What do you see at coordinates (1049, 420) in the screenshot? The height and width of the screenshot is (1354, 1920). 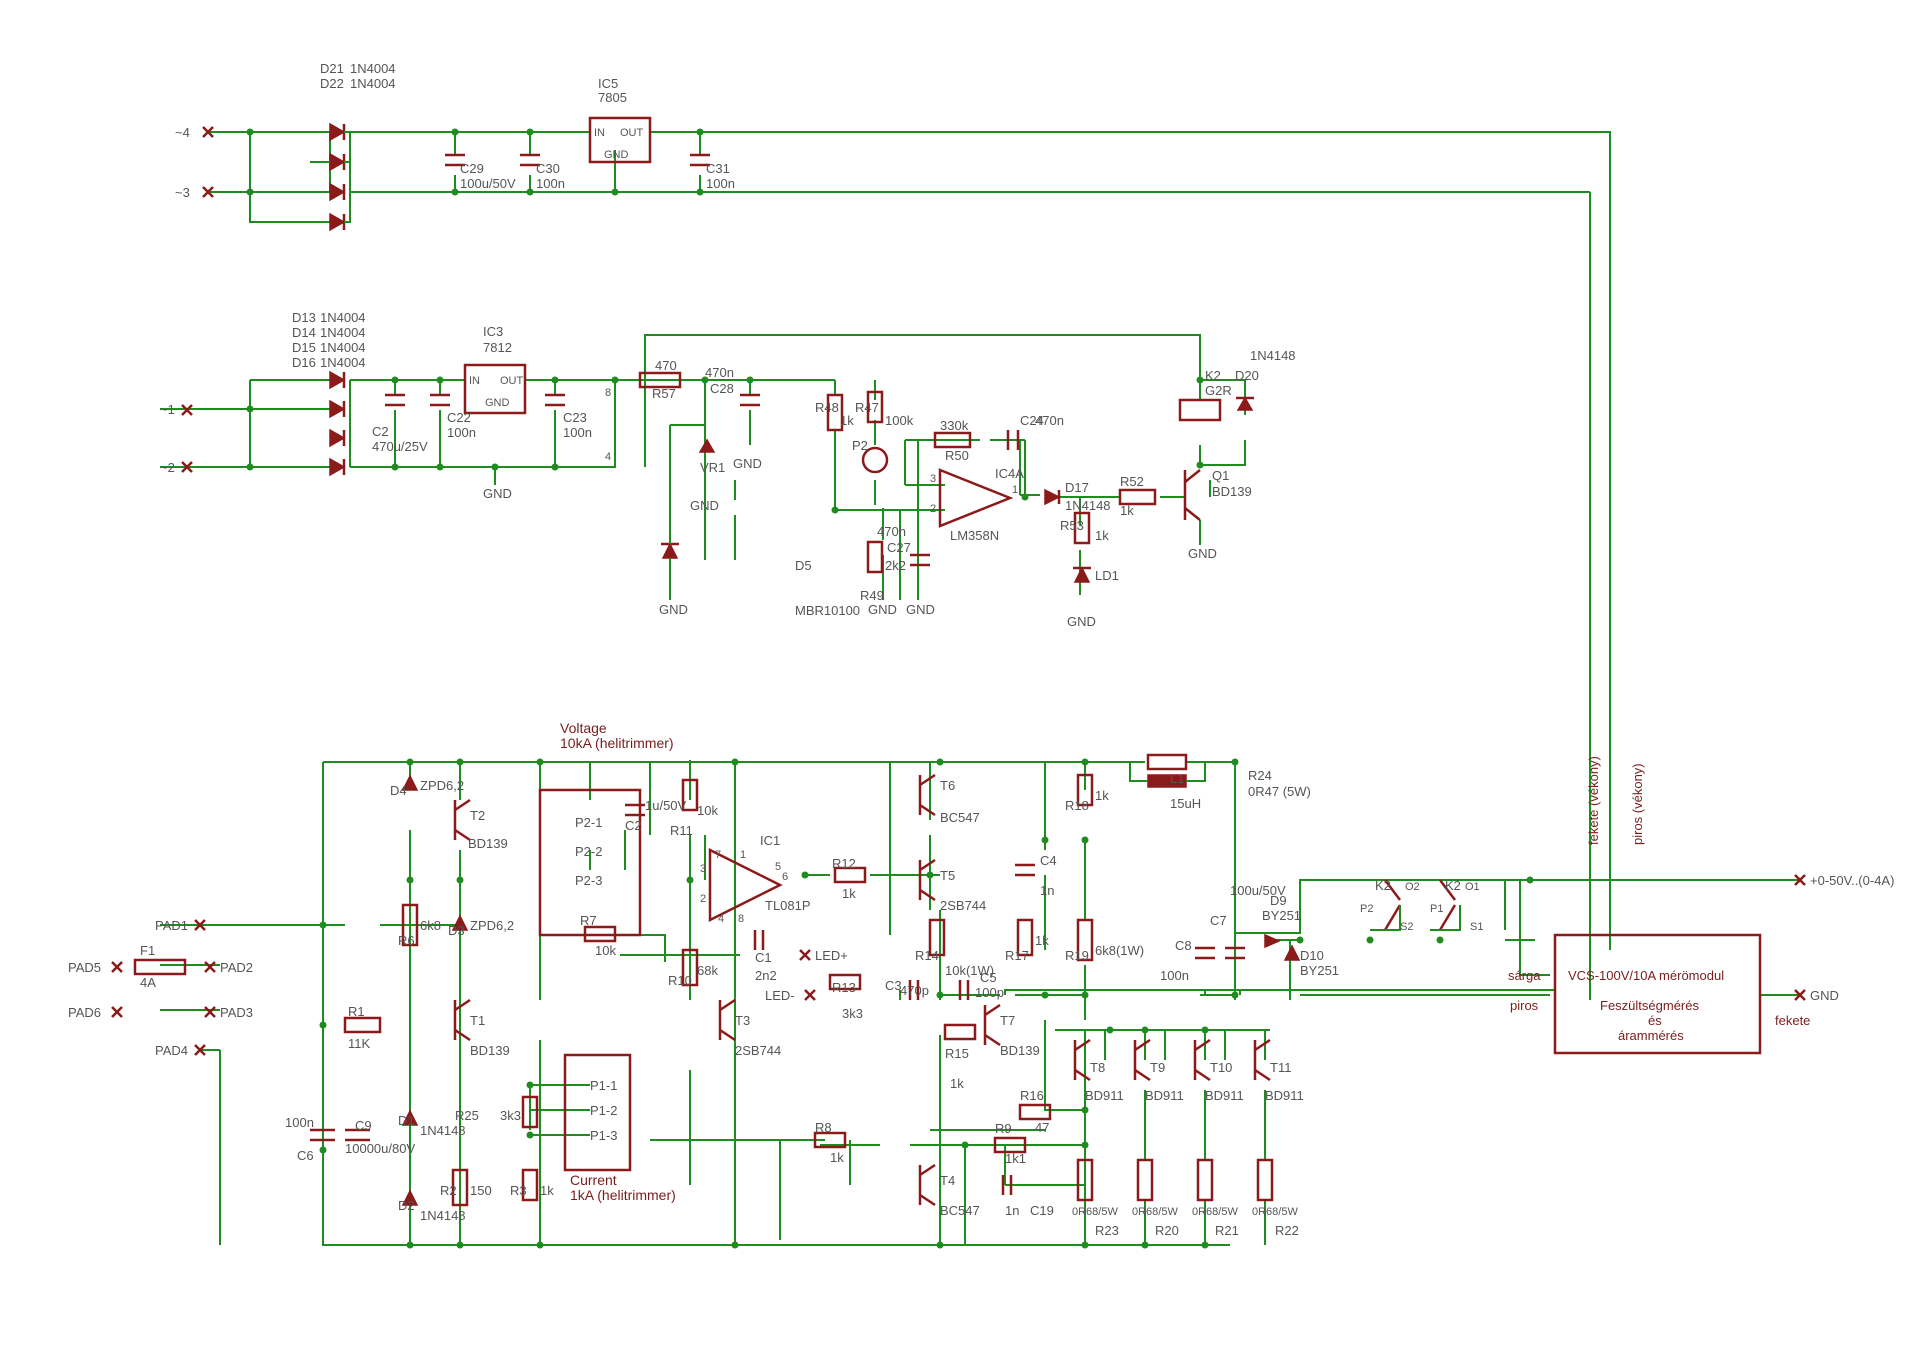 I see `c24-value: 470n` at bounding box center [1049, 420].